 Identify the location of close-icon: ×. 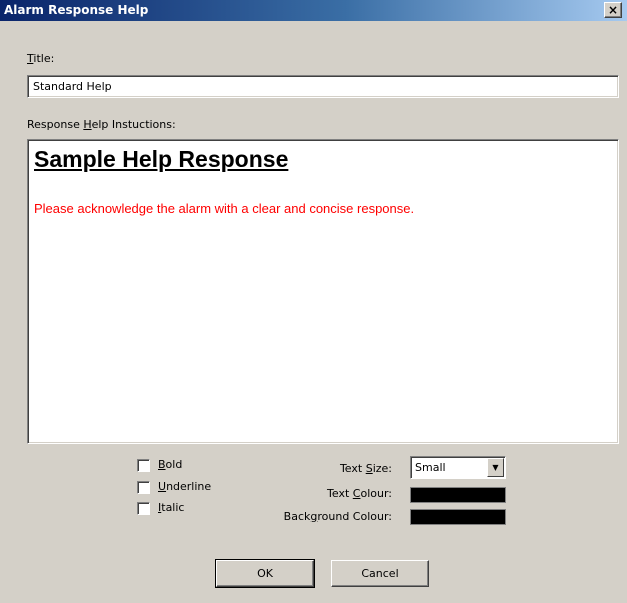
(613, 10).